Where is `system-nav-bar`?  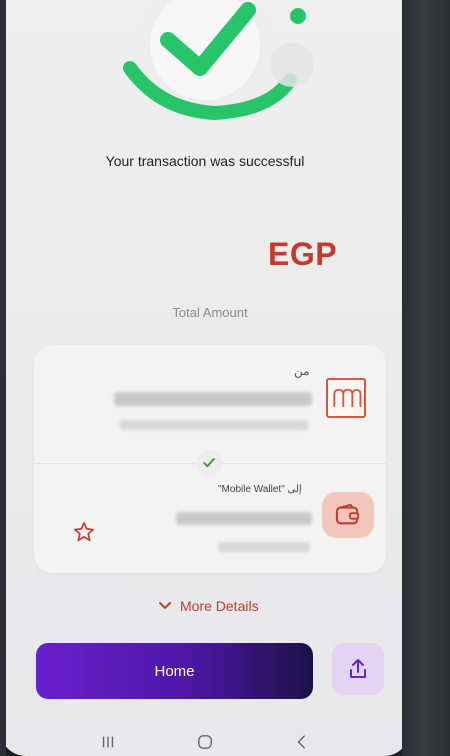 system-nav-bar is located at coordinates (205, 742).